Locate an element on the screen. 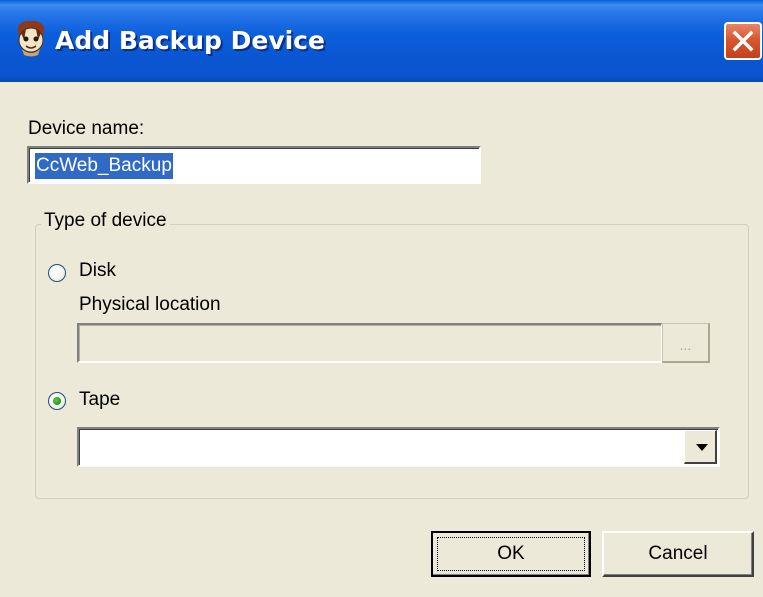 The width and height of the screenshot is (763, 597). close-icon is located at coordinates (743, 41).